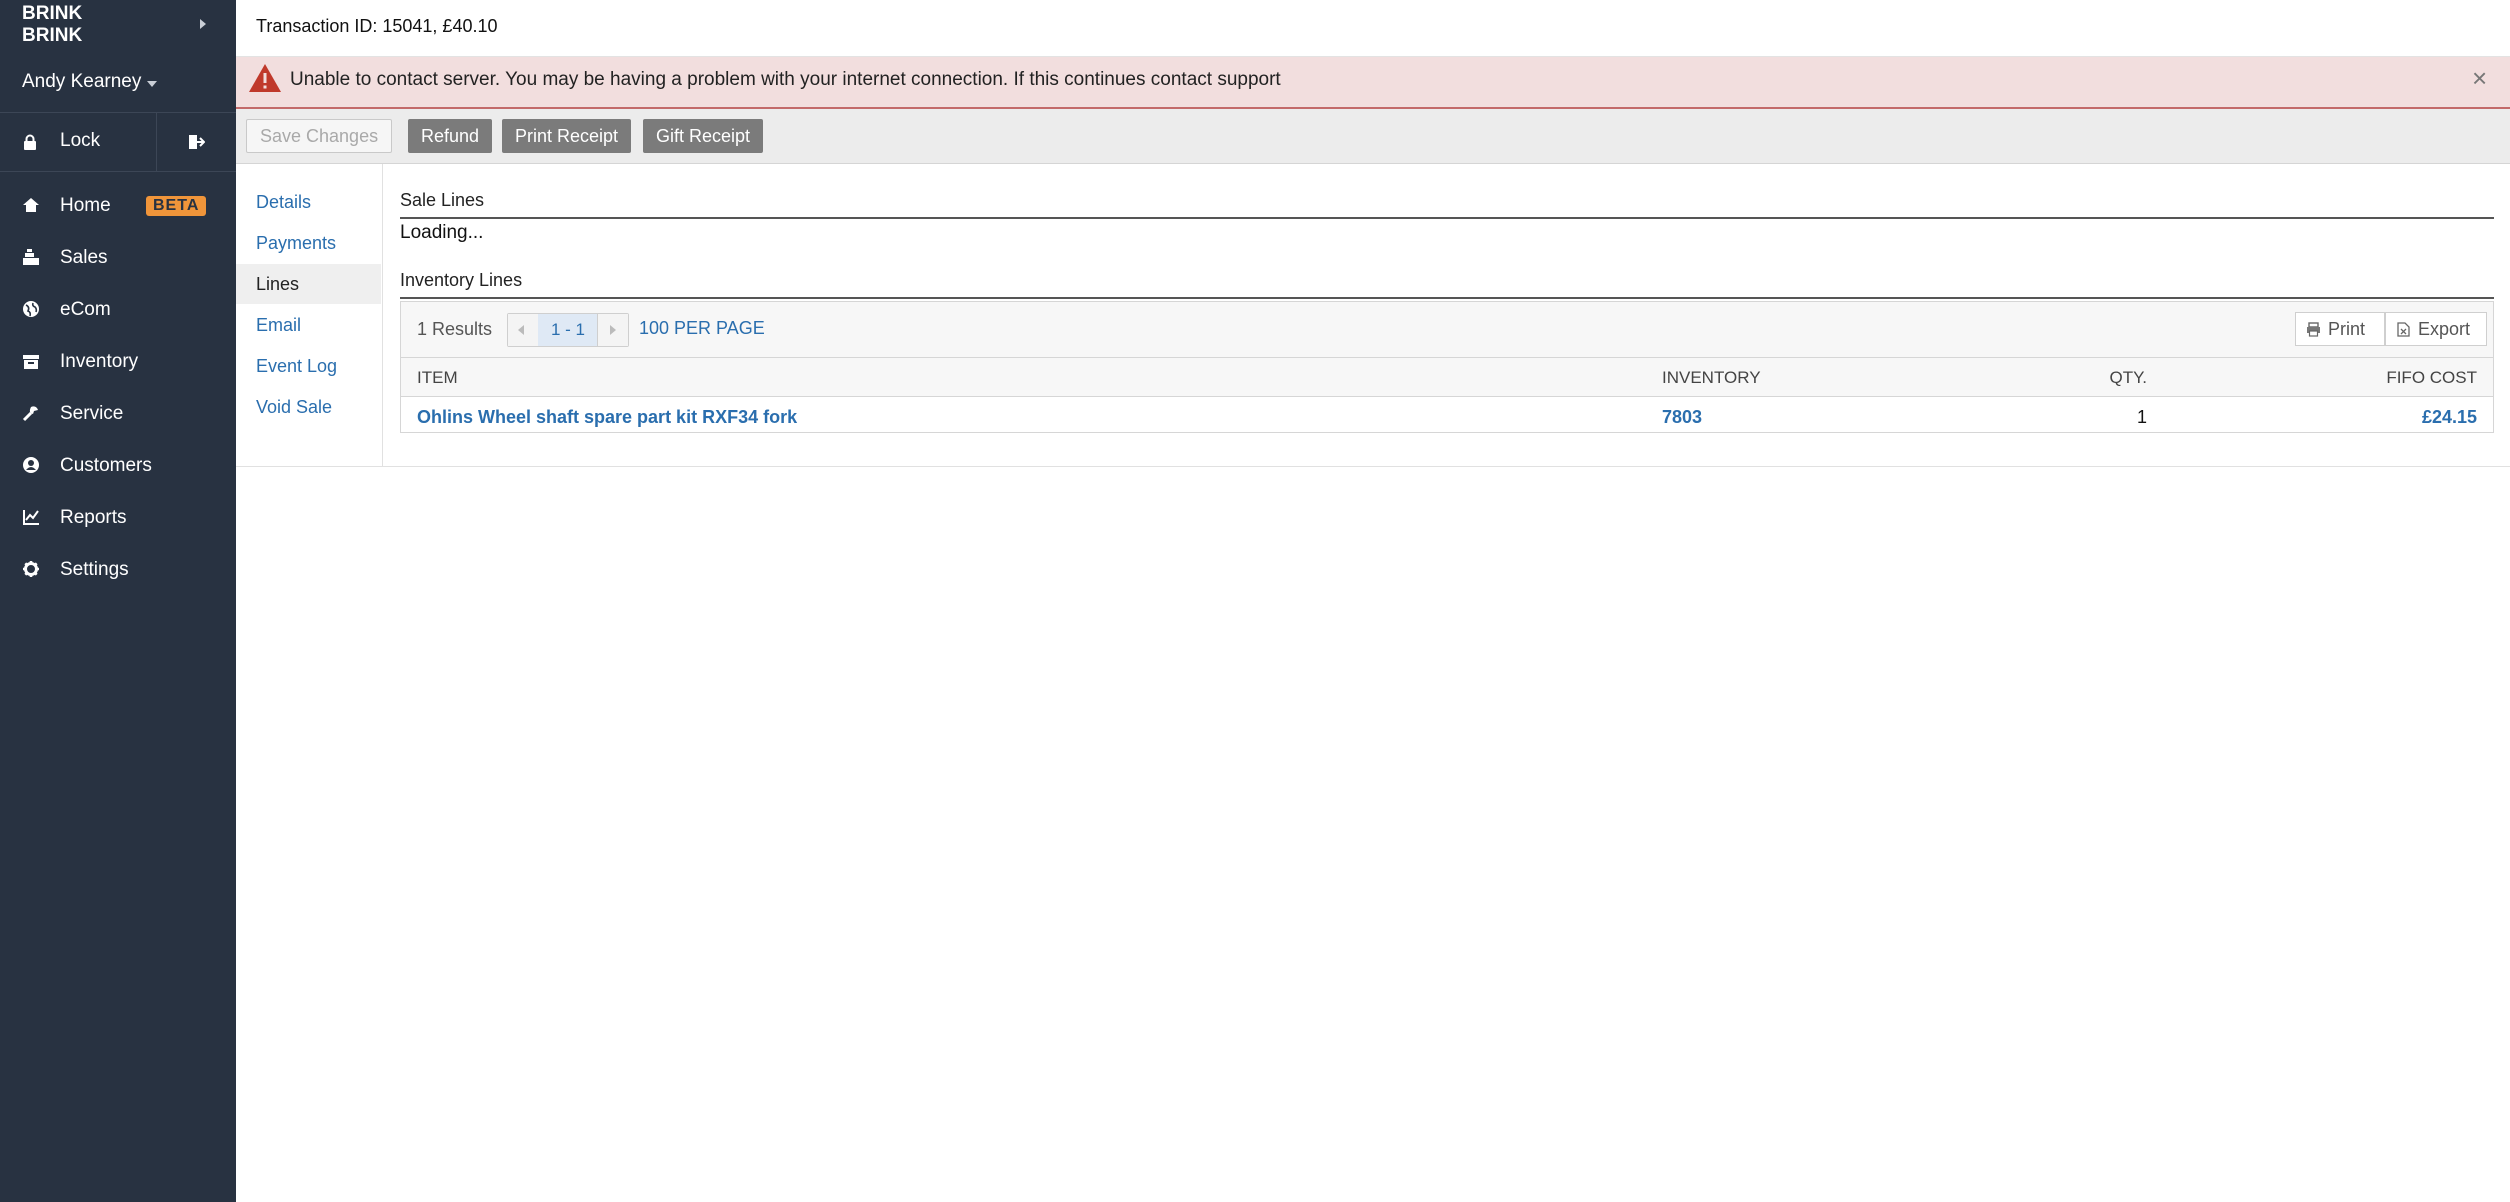  I want to click on nav-label: Customers, so click(106, 465).